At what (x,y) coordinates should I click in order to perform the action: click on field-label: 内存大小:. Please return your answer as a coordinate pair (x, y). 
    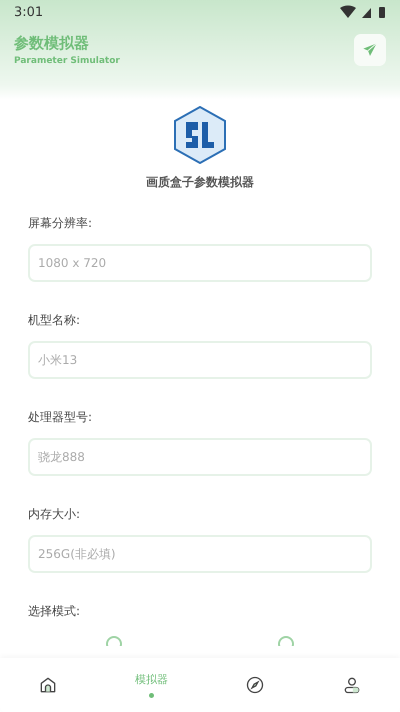
    Looking at the image, I should click on (55, 514).